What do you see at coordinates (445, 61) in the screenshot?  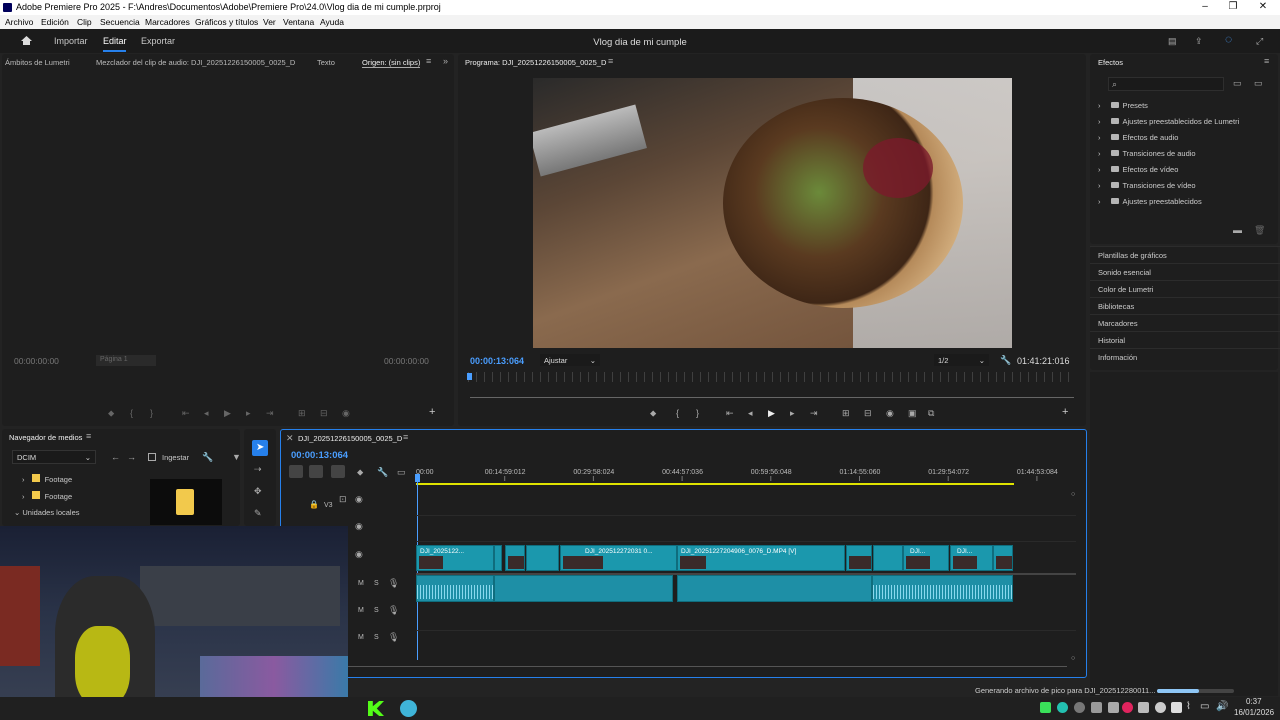 I see `more-tabs-icon: »` at bounding box center [445, 61].